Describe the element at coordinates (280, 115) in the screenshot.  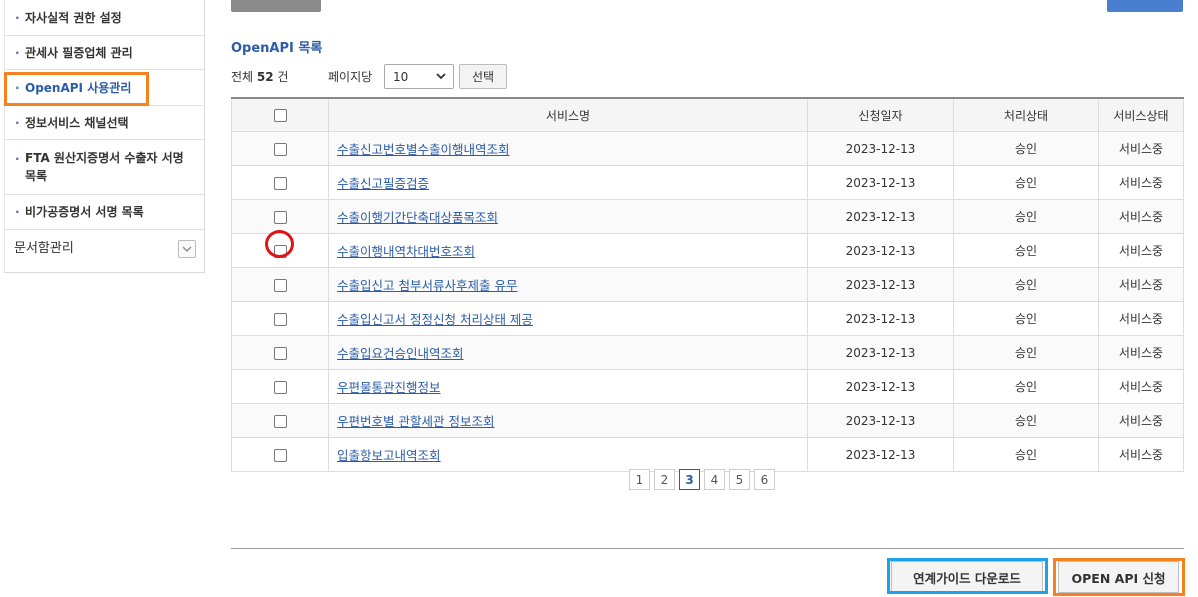
I see `select-all-checkbox` at that location.